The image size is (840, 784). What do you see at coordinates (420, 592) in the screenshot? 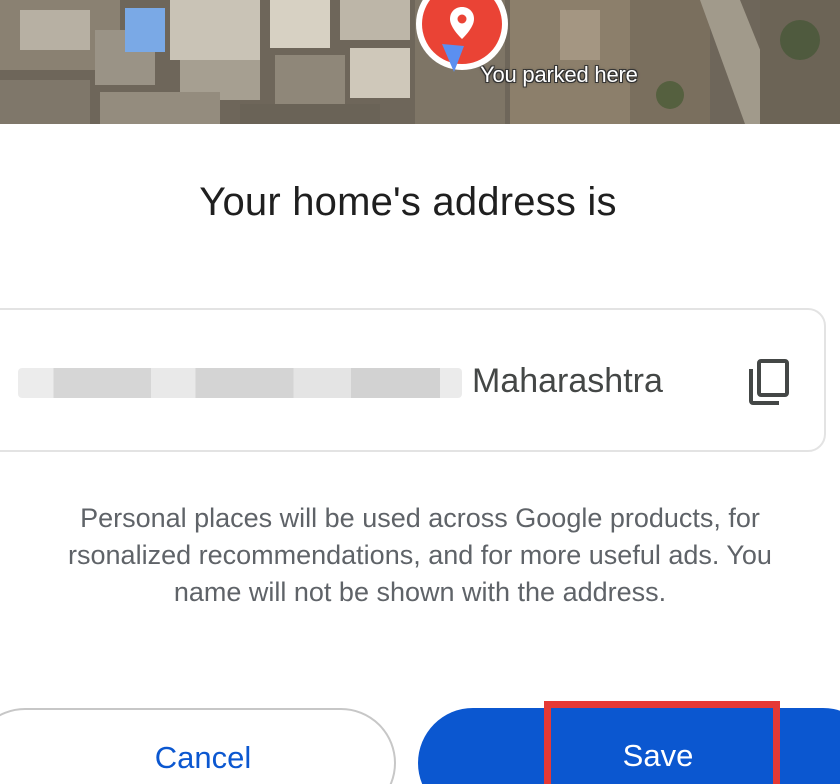
I see `disclaimer-line: name will not be shown with the address.` at bounding box center [420, 592].